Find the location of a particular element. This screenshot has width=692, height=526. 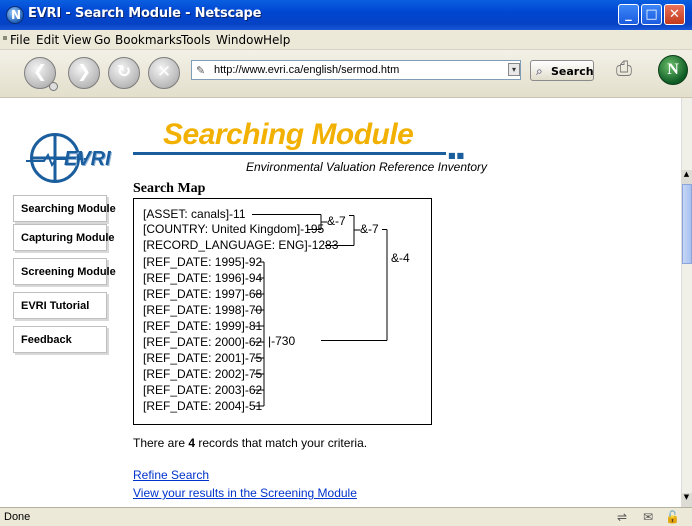

status-bar: Done ⇌ ✉ 🔓 is located at coordinates (346, 516).